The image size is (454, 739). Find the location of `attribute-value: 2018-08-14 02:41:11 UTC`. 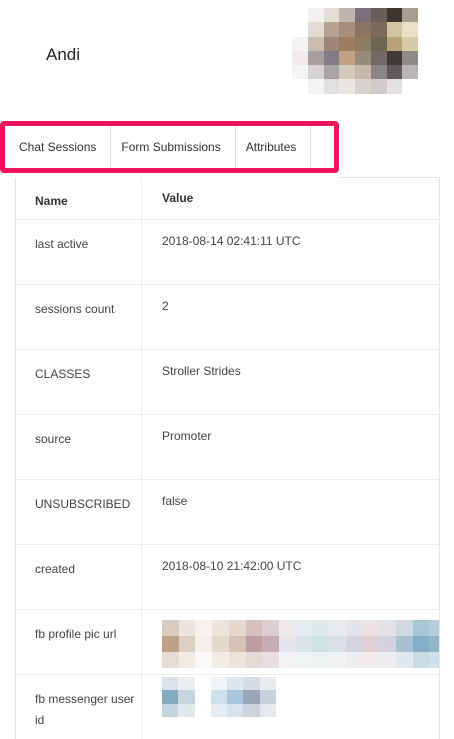

attribute-value: 2018-08-14 02:41:11 UTC is located at coordinates (231, 241).